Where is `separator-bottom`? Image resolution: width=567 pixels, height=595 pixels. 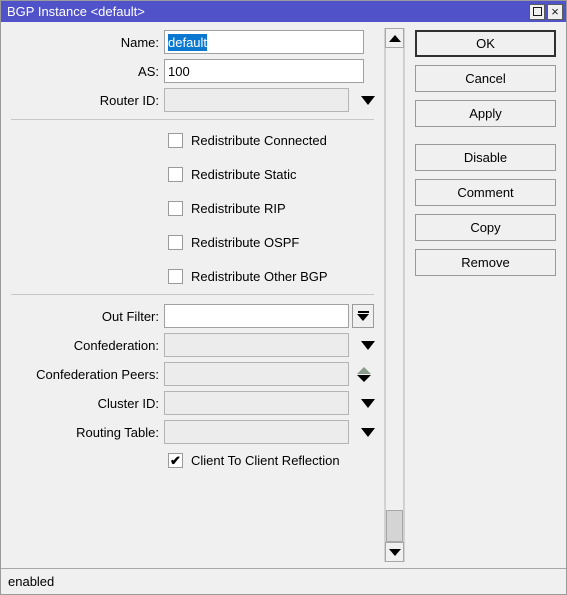 separator-bottom is located at coordinates (192, 294).